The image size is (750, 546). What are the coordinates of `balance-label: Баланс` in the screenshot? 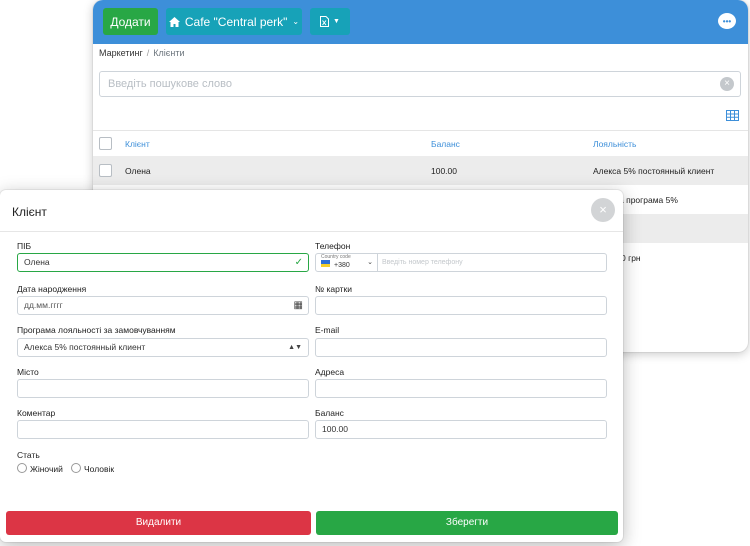 It's located at (329, 413).